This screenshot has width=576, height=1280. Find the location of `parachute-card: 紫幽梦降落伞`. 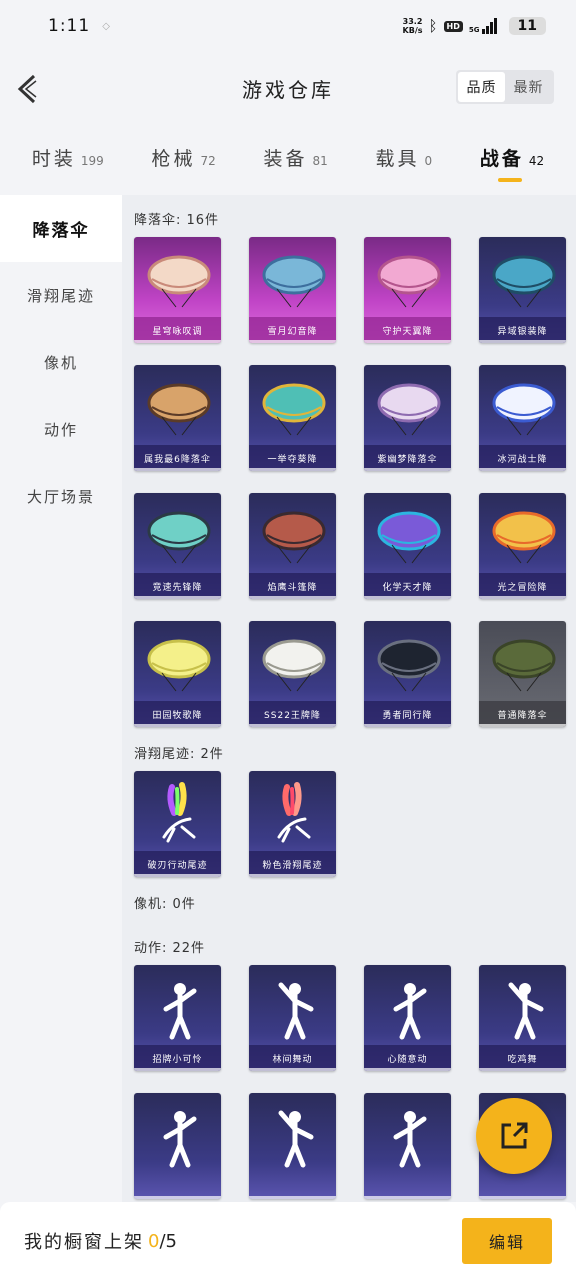

parachute-card: 紫幽梦降落伞 is located at coordinates (407, 418).